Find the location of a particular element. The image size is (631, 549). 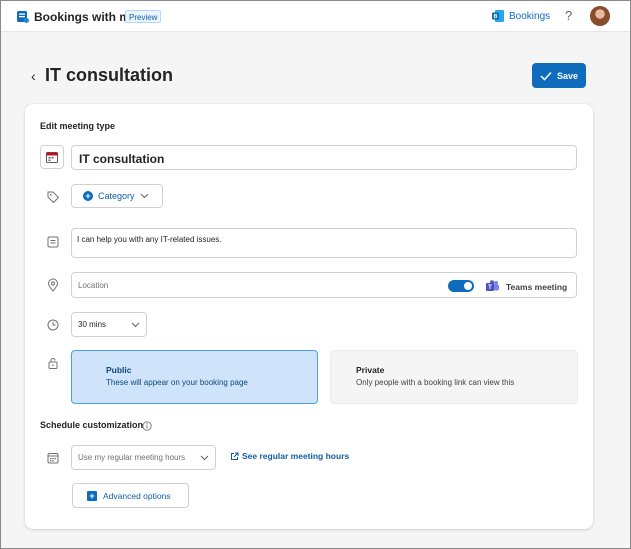

see-regular-hours-label: See regular meeting hours is located at coordinates (296, 456).